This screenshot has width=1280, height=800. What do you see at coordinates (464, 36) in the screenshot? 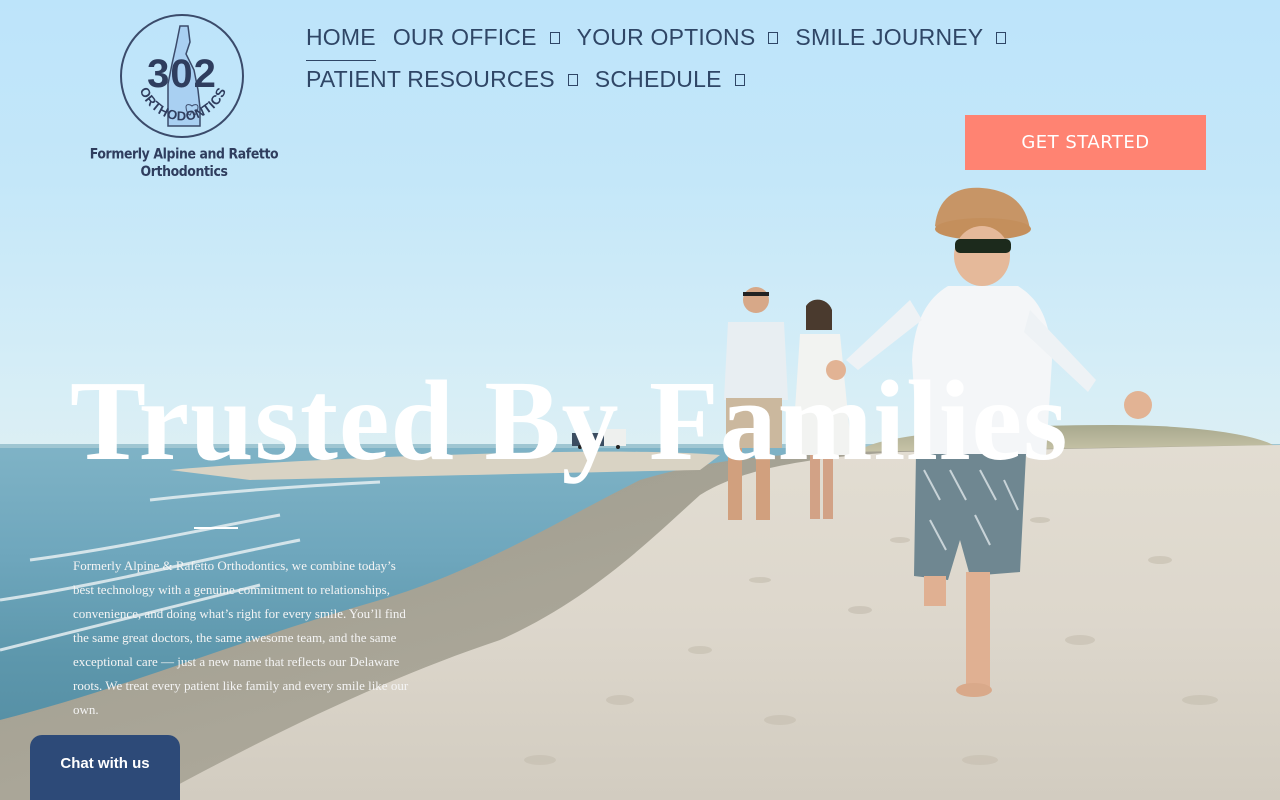
I see `nav-label: OUR OFFICE` at bounding box center [464, 36].